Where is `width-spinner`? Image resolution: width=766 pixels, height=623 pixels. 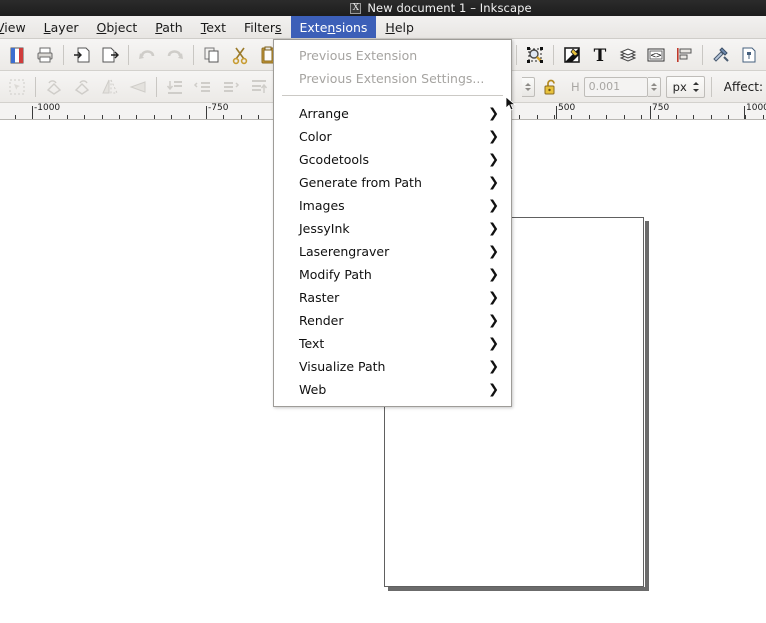 width-spinner is located at coordinates (529, 86).